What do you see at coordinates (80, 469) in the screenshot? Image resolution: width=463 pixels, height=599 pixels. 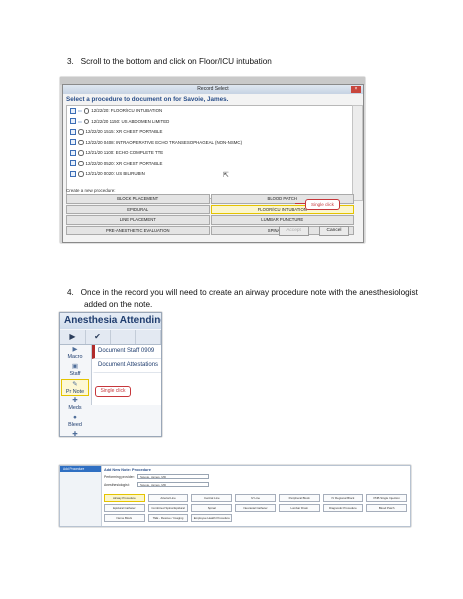 I see `nav-selected-item: Add Procedure` at bounding box center [80, 469].